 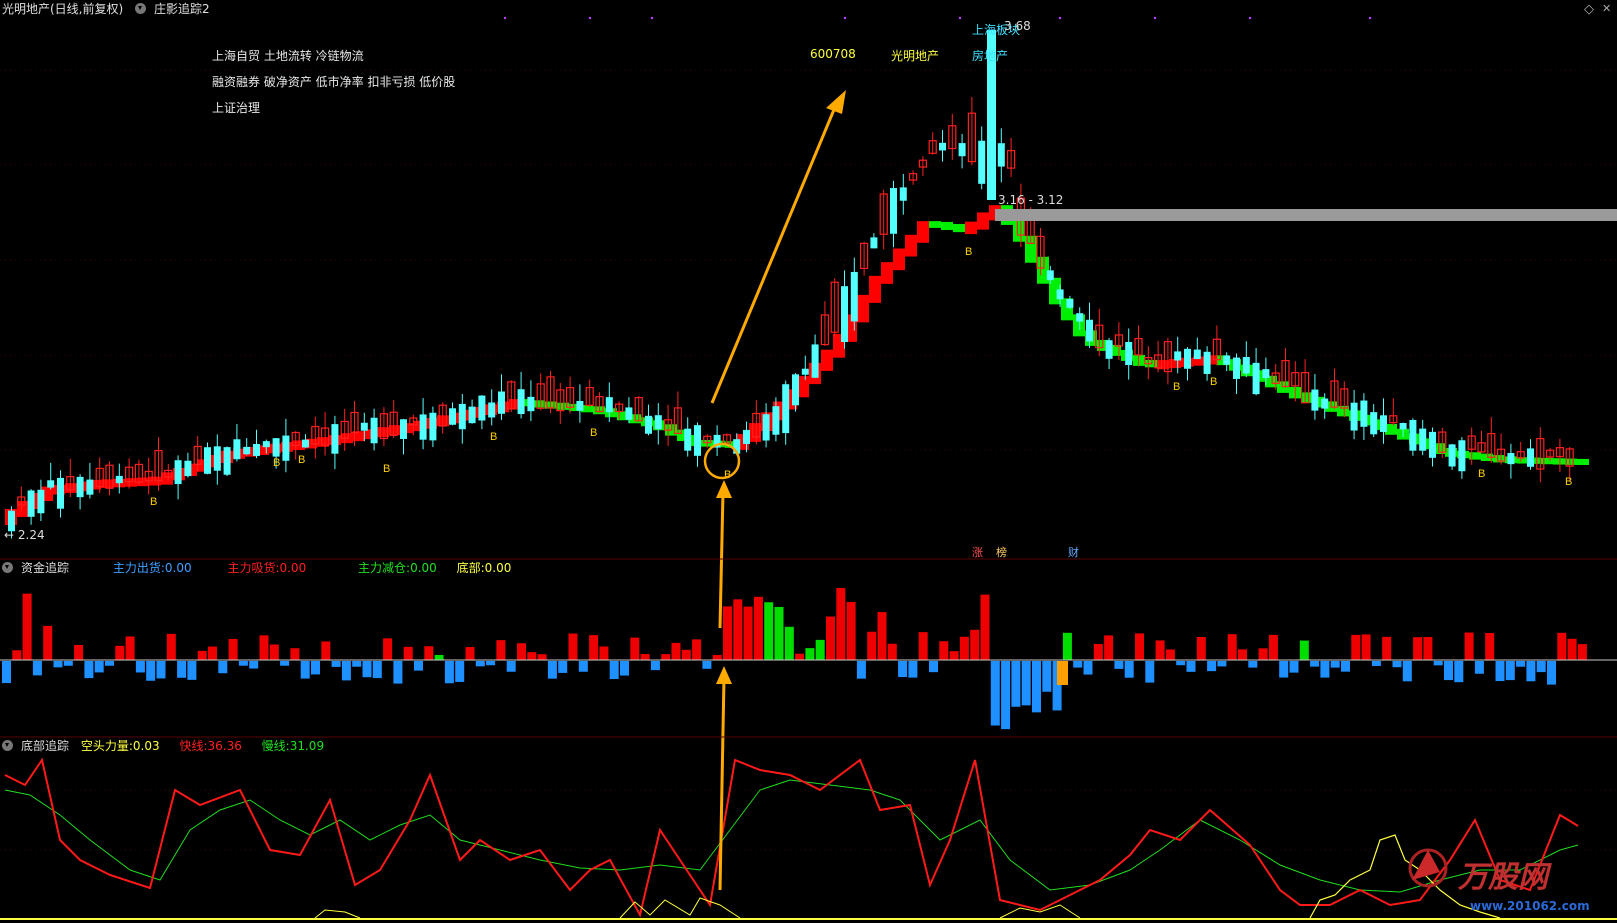 I want to click on watermark-brand: 万股网, so click(x=1503, y=877).